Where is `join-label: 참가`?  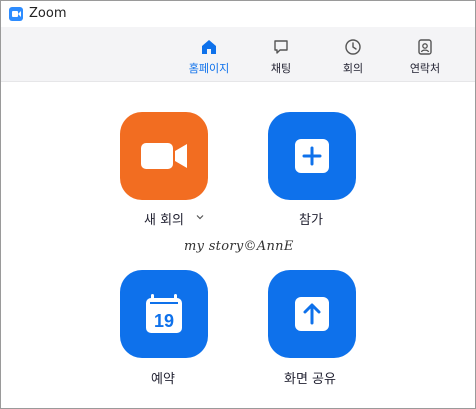
join-label: 참가 is located at coordinates (311, 220).